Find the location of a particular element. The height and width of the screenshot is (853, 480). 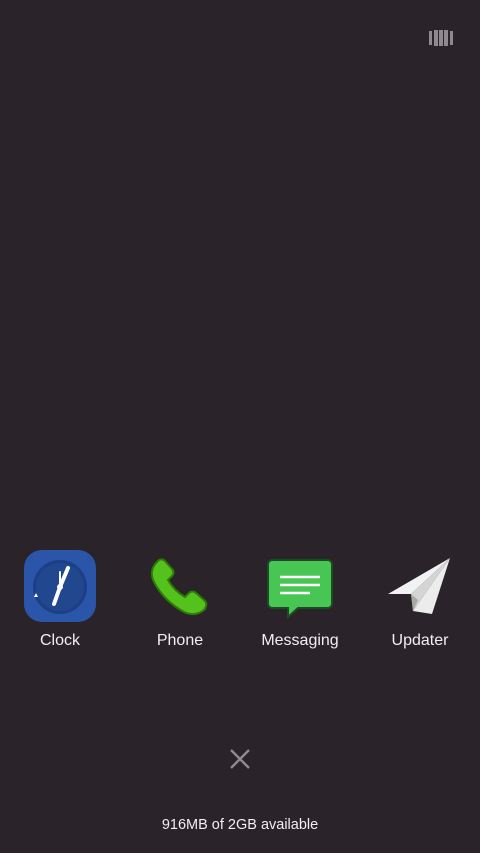

message-icon is located at coordinates (300, 589).